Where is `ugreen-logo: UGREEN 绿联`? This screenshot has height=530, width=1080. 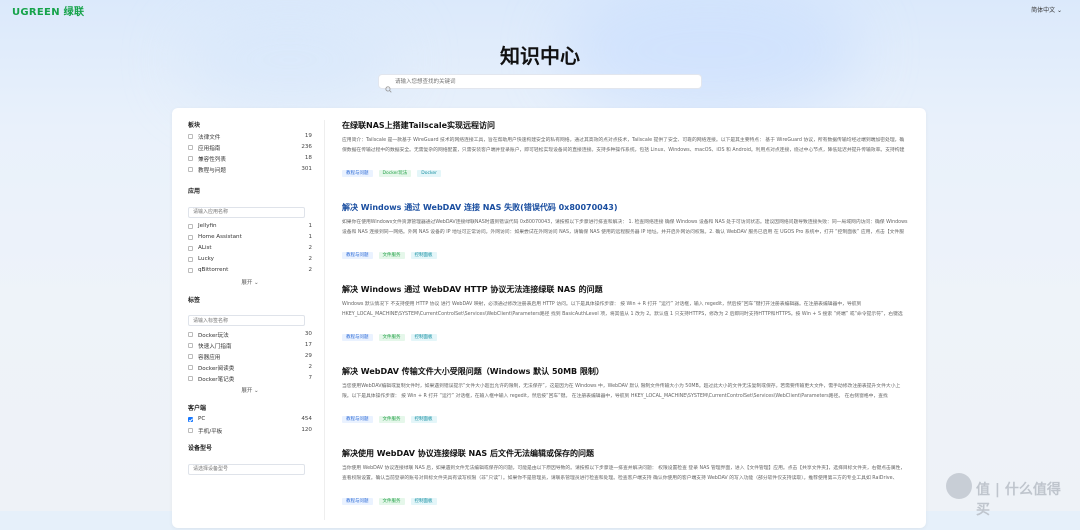
ugreen-logo: UGREEN 绿联 is located at coordinates (48, 10).